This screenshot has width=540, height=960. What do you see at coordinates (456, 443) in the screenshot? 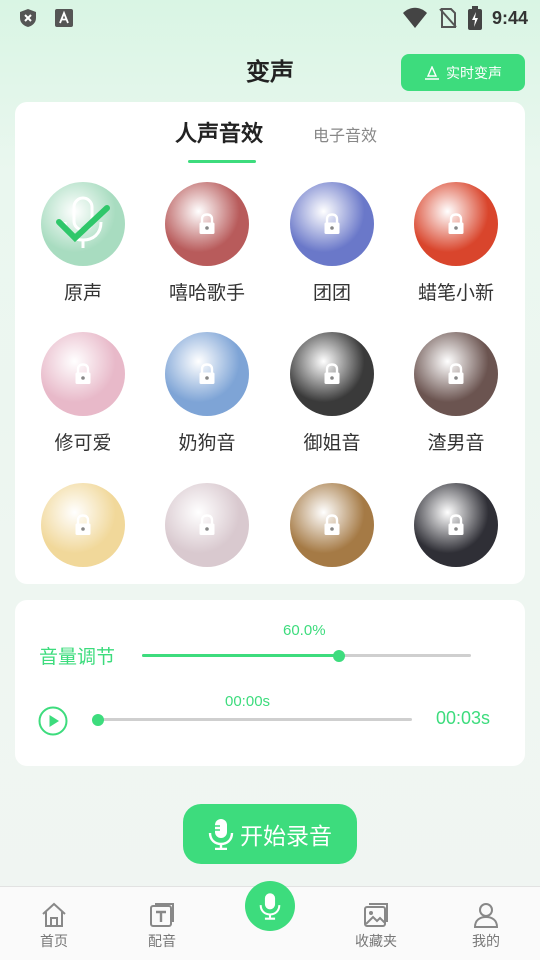
I see `voice-label: 渣男音` at bounding box center [456, 443].